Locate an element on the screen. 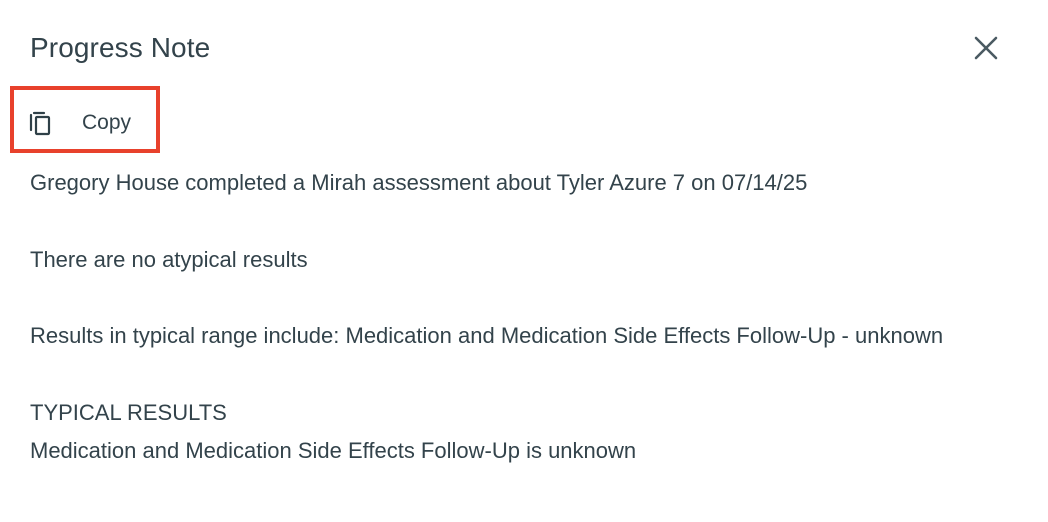  close-icon is located at coordinates (986, 50).